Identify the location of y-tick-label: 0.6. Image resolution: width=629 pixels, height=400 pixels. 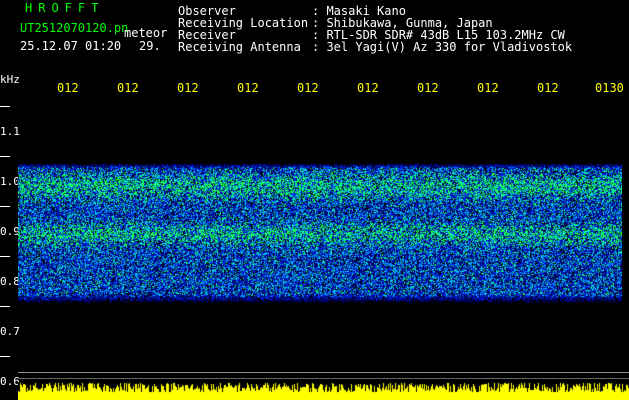
(10, 381).